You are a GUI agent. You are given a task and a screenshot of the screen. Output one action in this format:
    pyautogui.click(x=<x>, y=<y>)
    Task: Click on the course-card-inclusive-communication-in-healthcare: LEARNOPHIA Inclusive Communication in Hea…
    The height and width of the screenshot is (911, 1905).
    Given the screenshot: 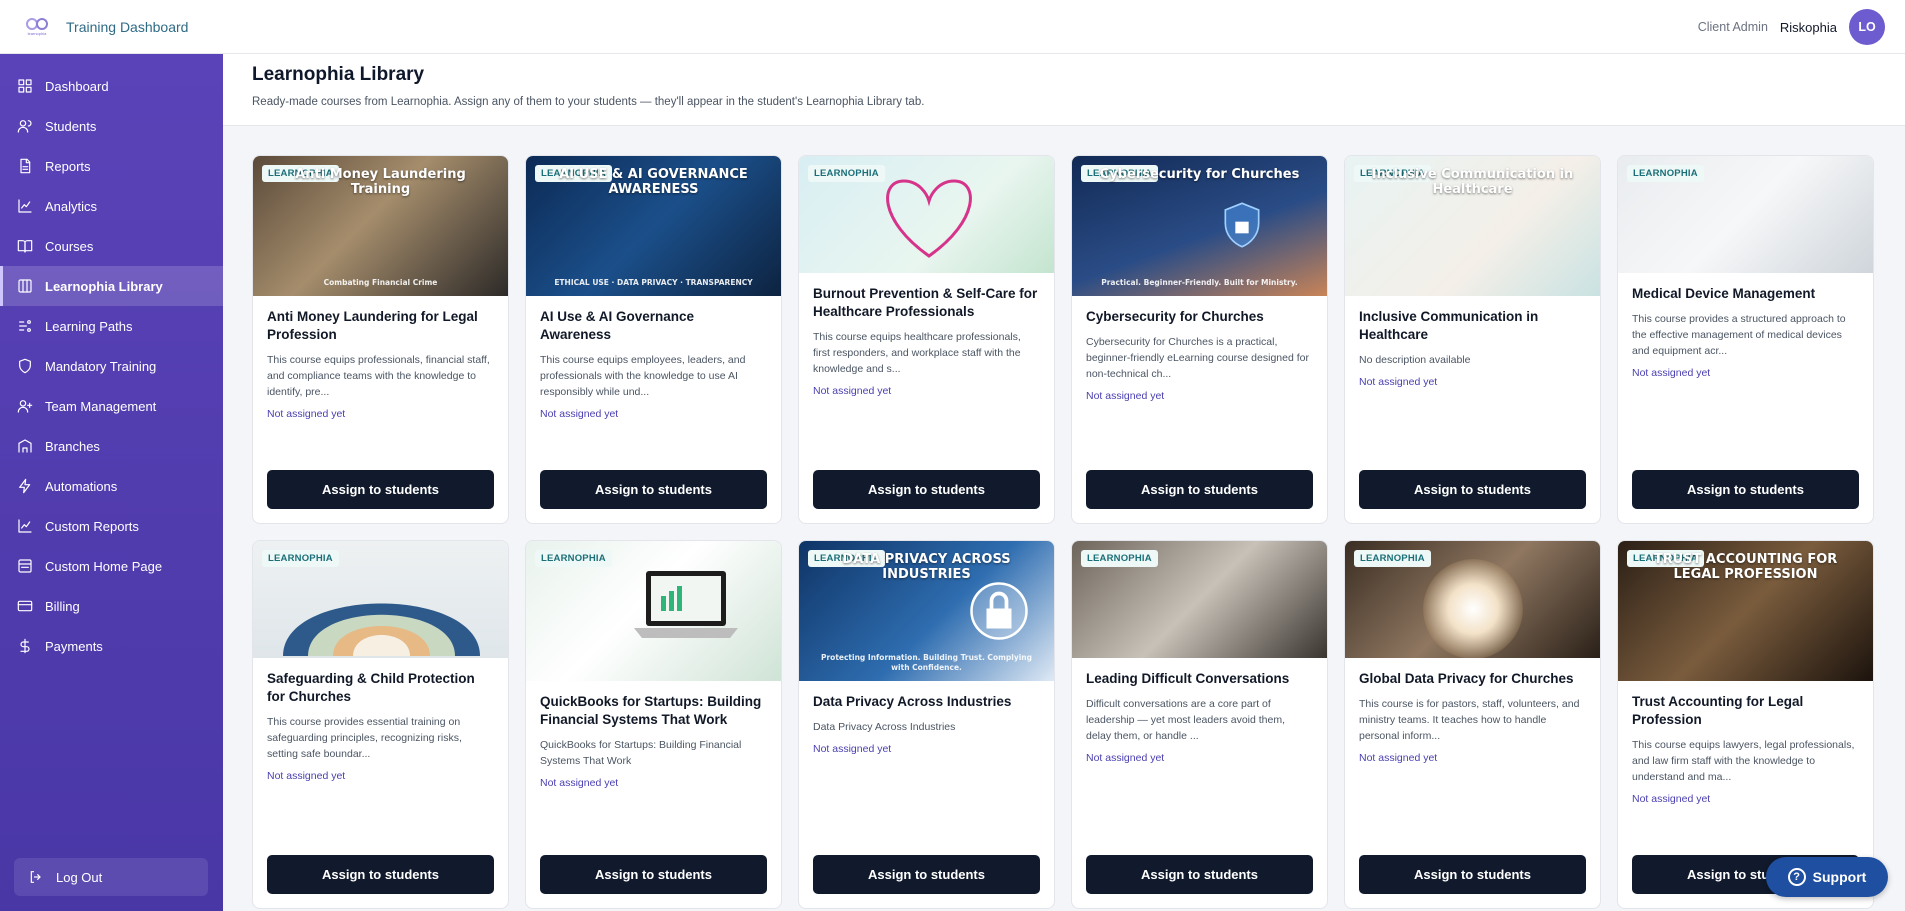 What is the action you would take?
    pyautogui.click(x=1472, y=339)
    